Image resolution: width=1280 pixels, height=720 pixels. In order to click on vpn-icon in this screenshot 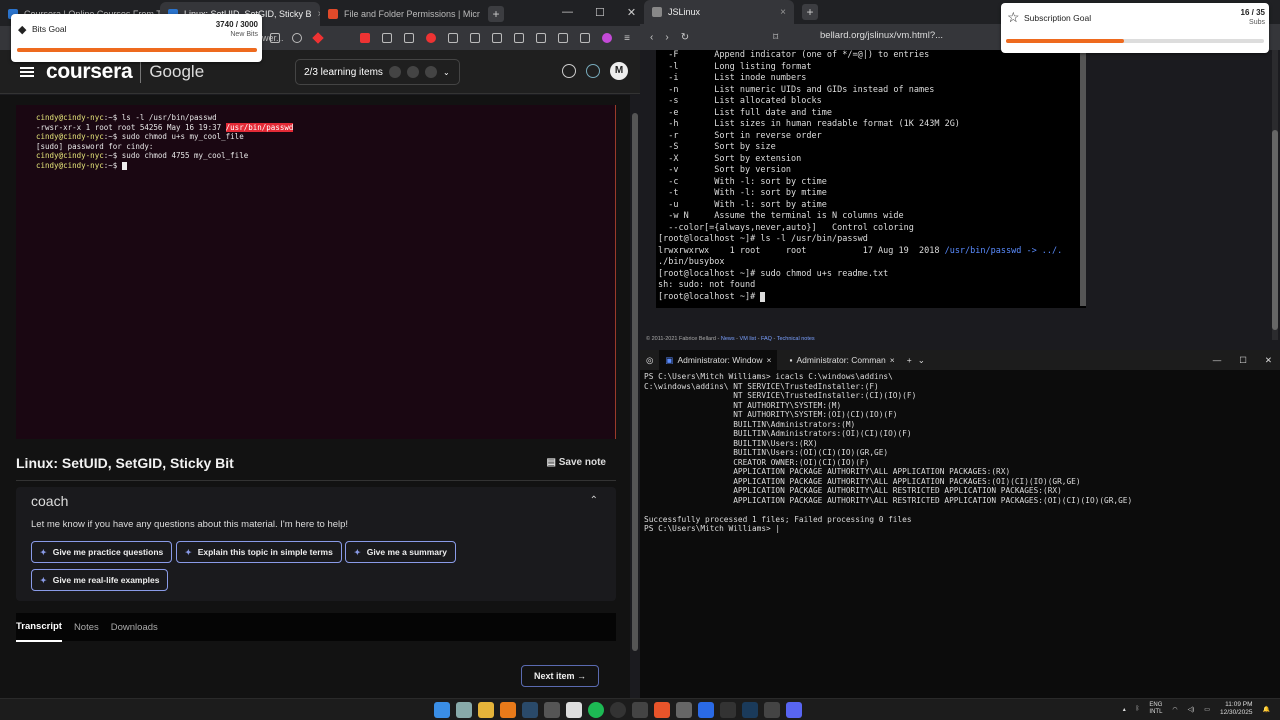, I will do `click(585, 38)`.